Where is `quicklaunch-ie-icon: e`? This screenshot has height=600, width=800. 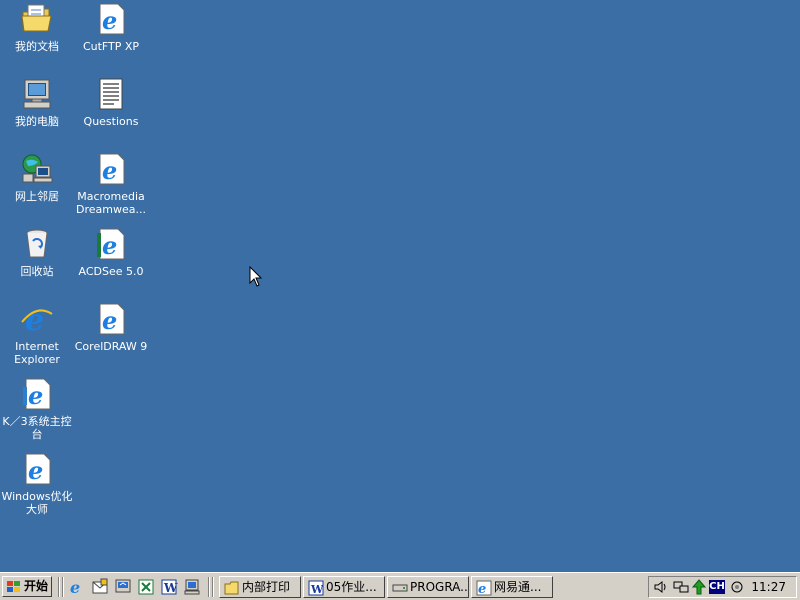
quicklaunch-ie-icon: e is located at coordinates (77, 587).